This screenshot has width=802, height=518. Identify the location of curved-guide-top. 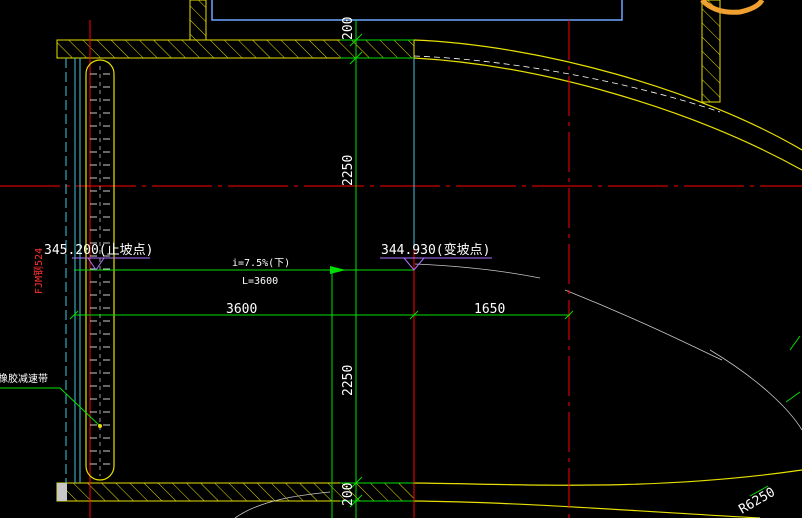
(567, 84).